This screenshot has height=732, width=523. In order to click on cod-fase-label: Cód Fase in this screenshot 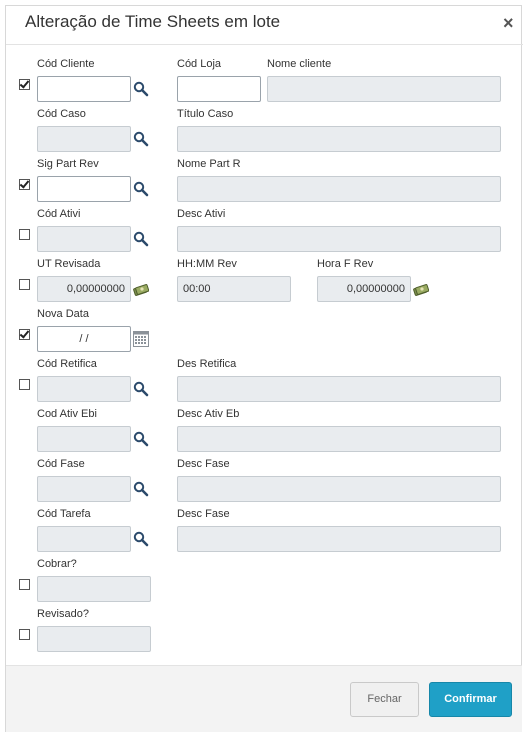, I will do `click(61, 464)`.